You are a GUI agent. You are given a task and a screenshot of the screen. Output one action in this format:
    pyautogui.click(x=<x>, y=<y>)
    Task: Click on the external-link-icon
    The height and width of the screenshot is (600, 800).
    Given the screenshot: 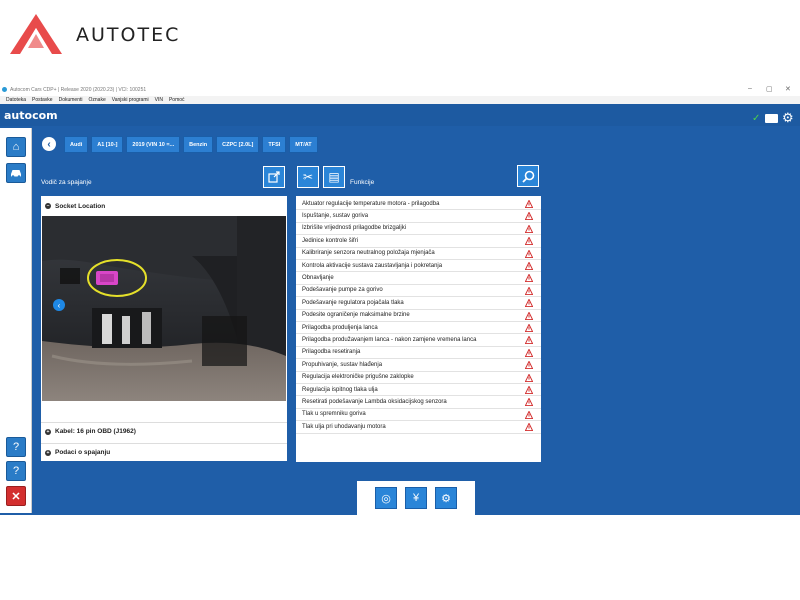 What is the action you would take?
    pyautogui.click(x=274, y=177)
    